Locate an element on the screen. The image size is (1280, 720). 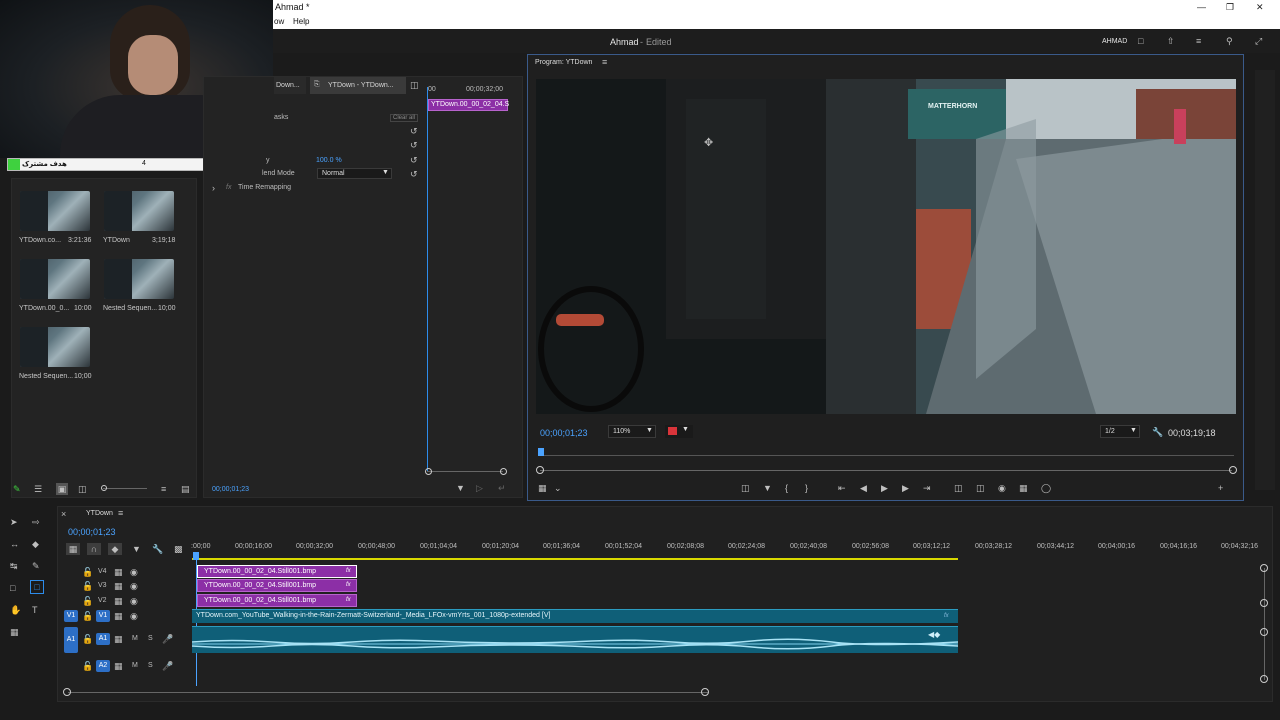
search-icon: ⚲ is located at coordinates (1229, 41).